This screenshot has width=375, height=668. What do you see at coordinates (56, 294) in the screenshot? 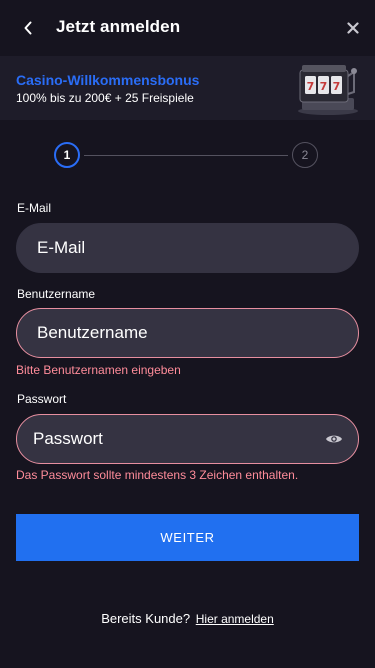
I see `username-label: Benutzername` at bounding box center [56, 294].